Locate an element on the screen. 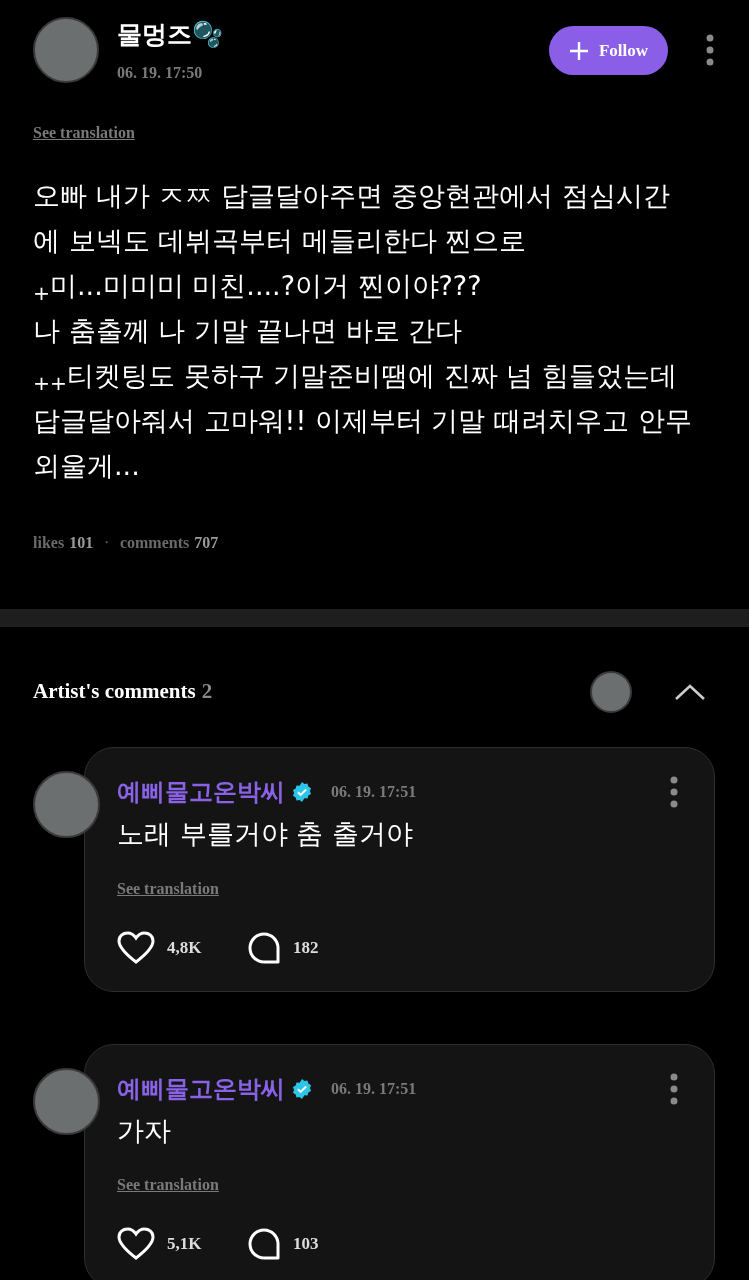 The image size is (749, 1280). plus-icon is located at coordinates (578, 50).